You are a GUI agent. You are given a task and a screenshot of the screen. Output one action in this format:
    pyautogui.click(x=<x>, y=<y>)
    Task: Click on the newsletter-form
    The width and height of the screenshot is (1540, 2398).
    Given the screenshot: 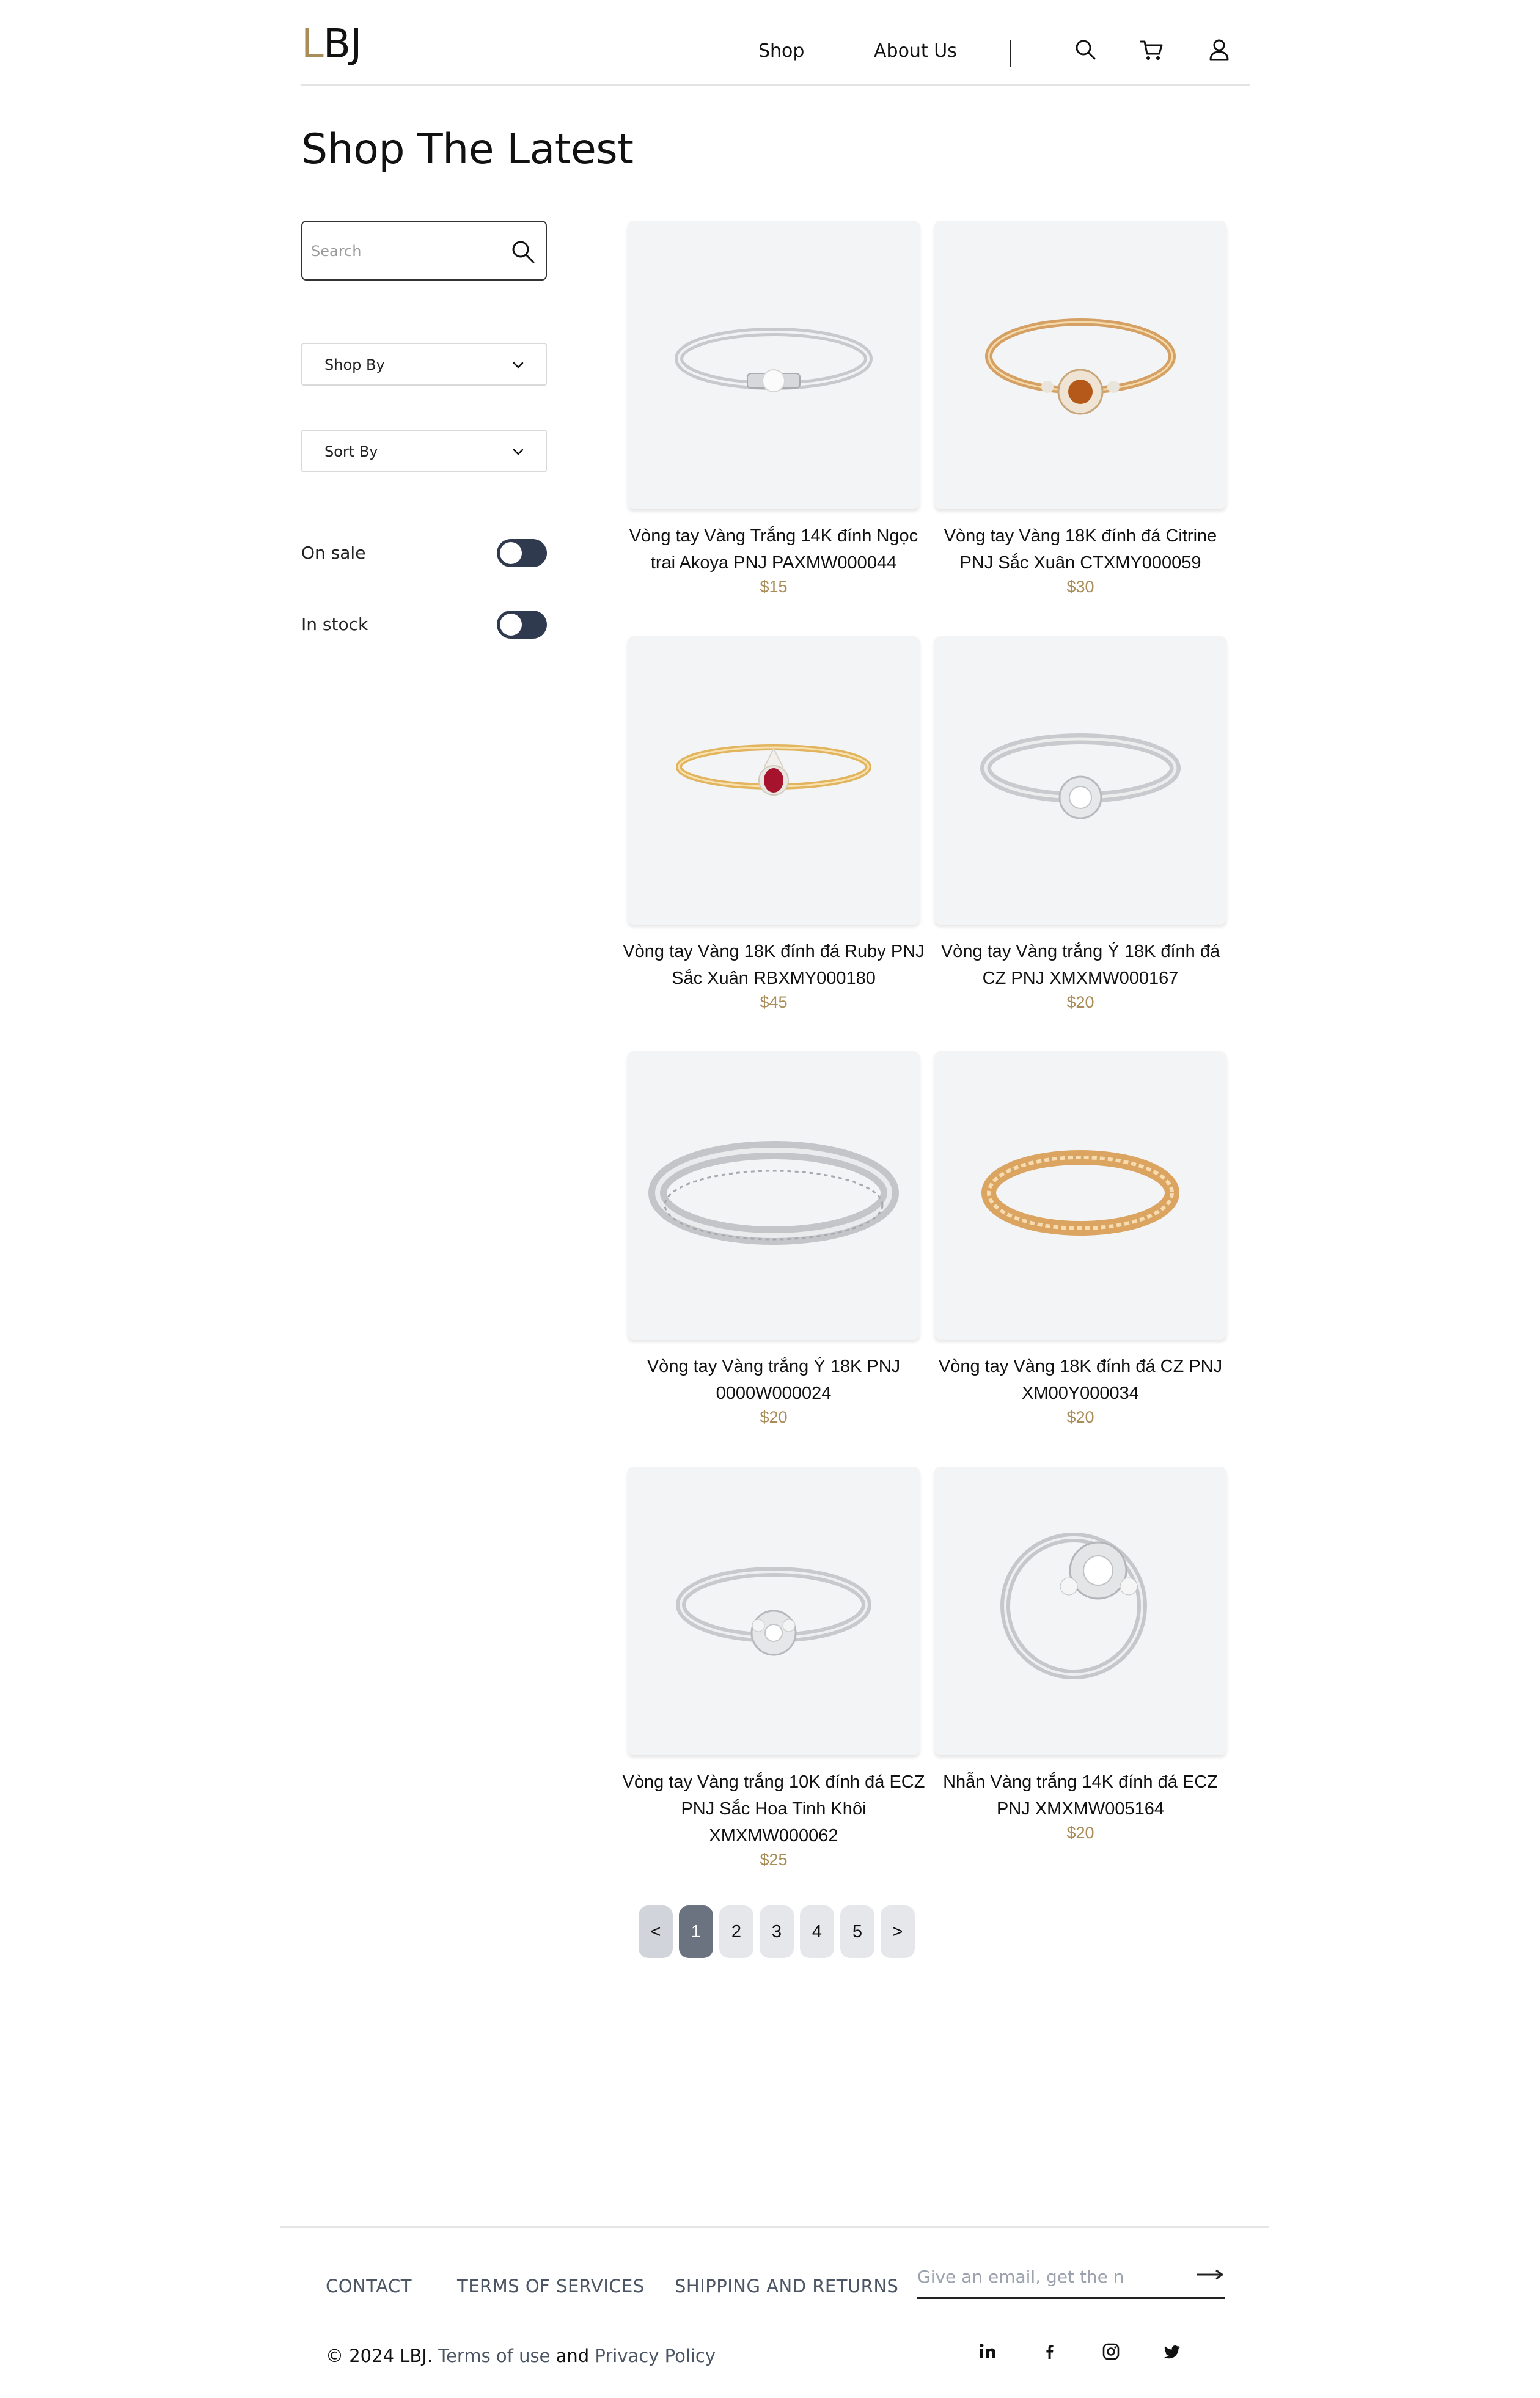 What is the action you would take?
    pyautogui.click(x=1071, y=2277)
    